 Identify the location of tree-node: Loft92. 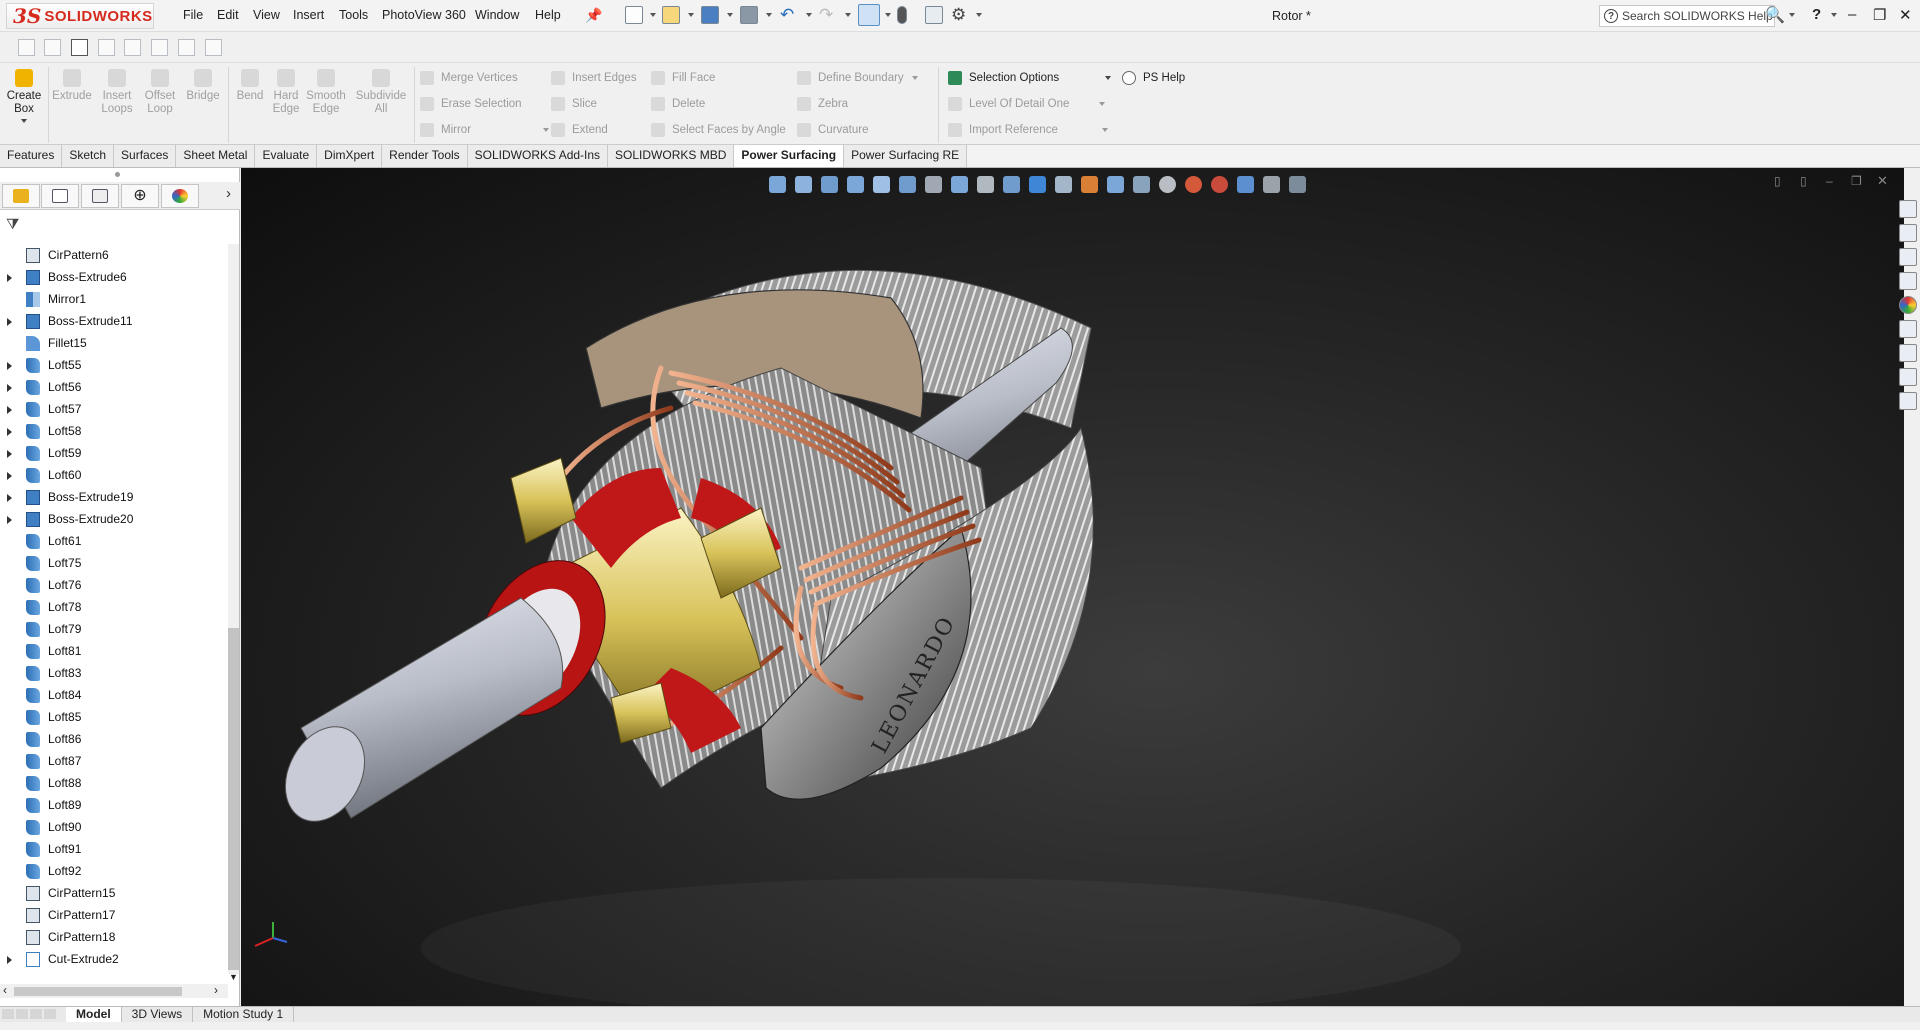
(114, 871).